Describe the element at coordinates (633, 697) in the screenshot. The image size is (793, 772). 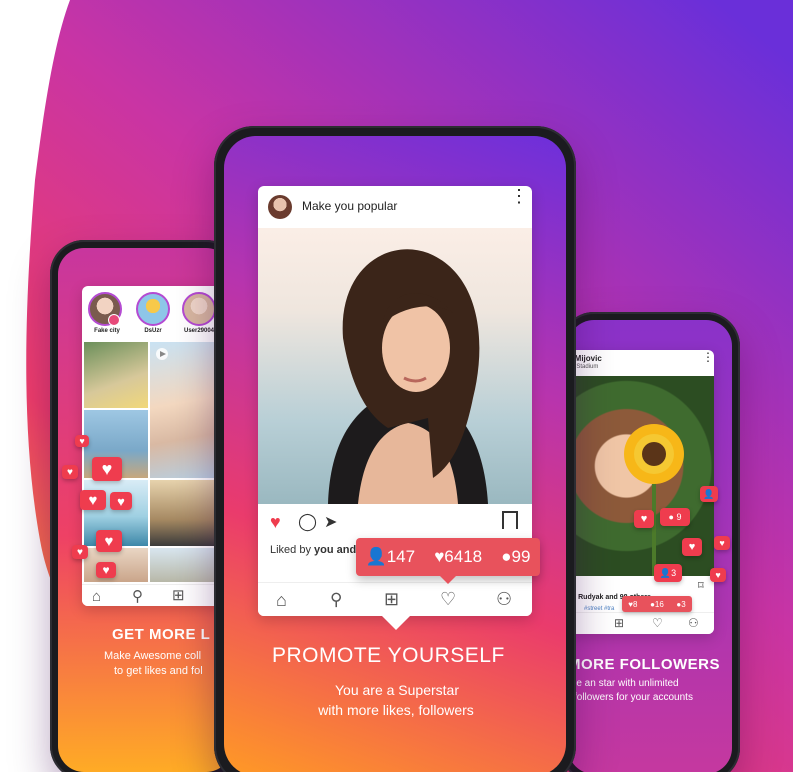
I see `right-subtitle-line2: followers for your accounts` at that location.